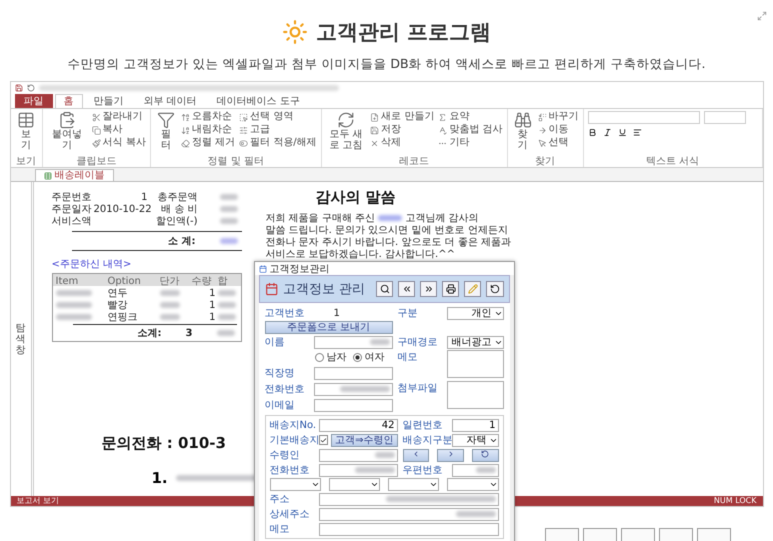  I want to click on next-button, so click(429, 289).